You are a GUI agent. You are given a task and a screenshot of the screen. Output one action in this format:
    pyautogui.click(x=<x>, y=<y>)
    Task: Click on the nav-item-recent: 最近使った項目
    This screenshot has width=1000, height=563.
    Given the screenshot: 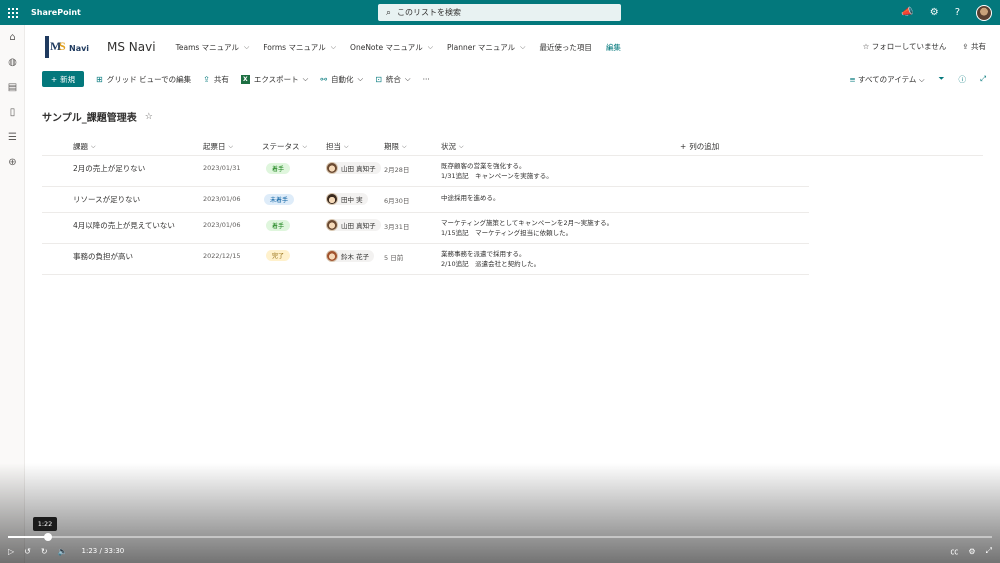 What is the action you would take?
    pyautogui.click(x=565, y=47)
    